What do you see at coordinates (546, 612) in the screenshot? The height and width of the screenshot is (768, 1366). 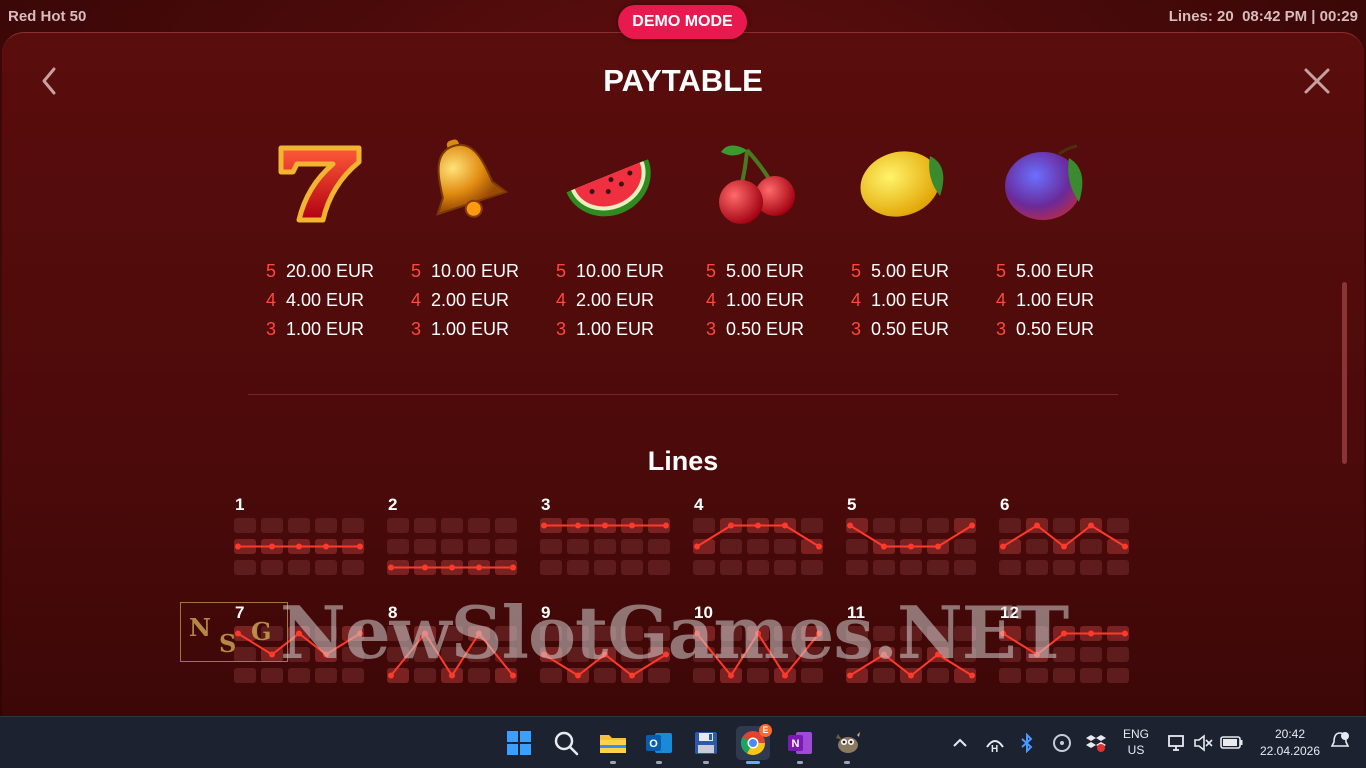 I see `payline-number: 9` at bounding box center [546, 612].